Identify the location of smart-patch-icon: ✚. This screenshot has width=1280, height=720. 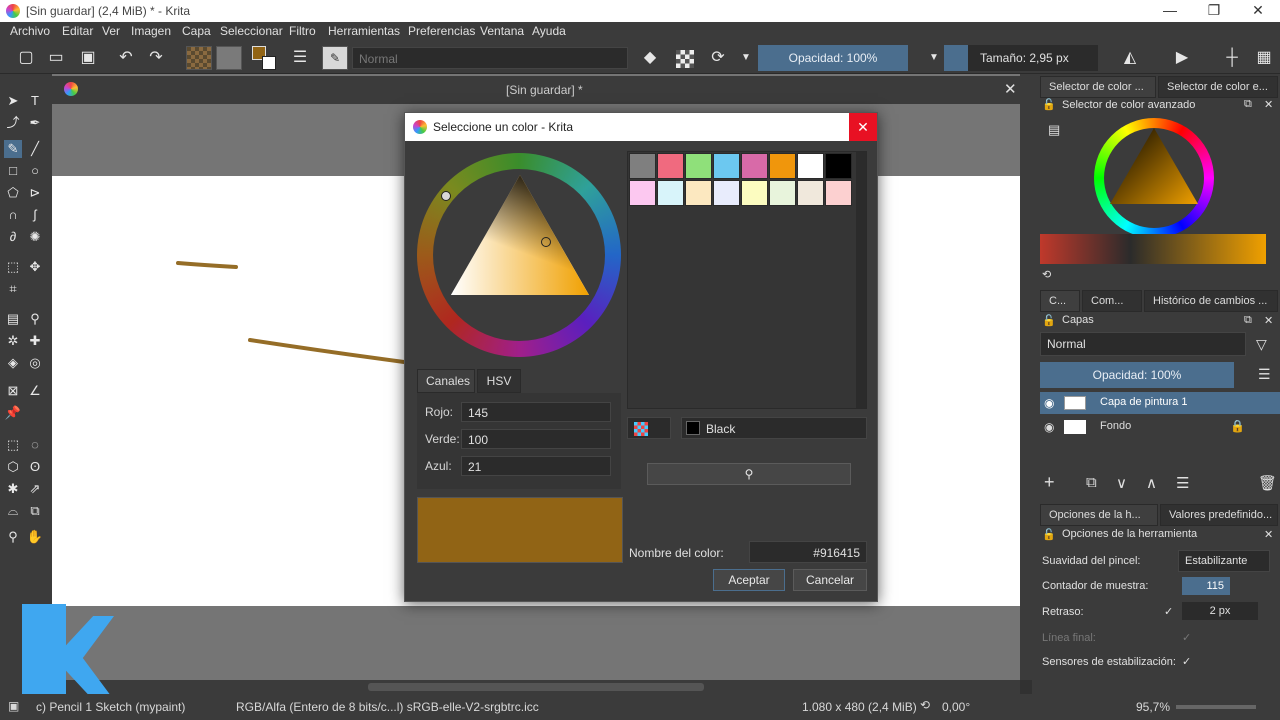
(35, 341).